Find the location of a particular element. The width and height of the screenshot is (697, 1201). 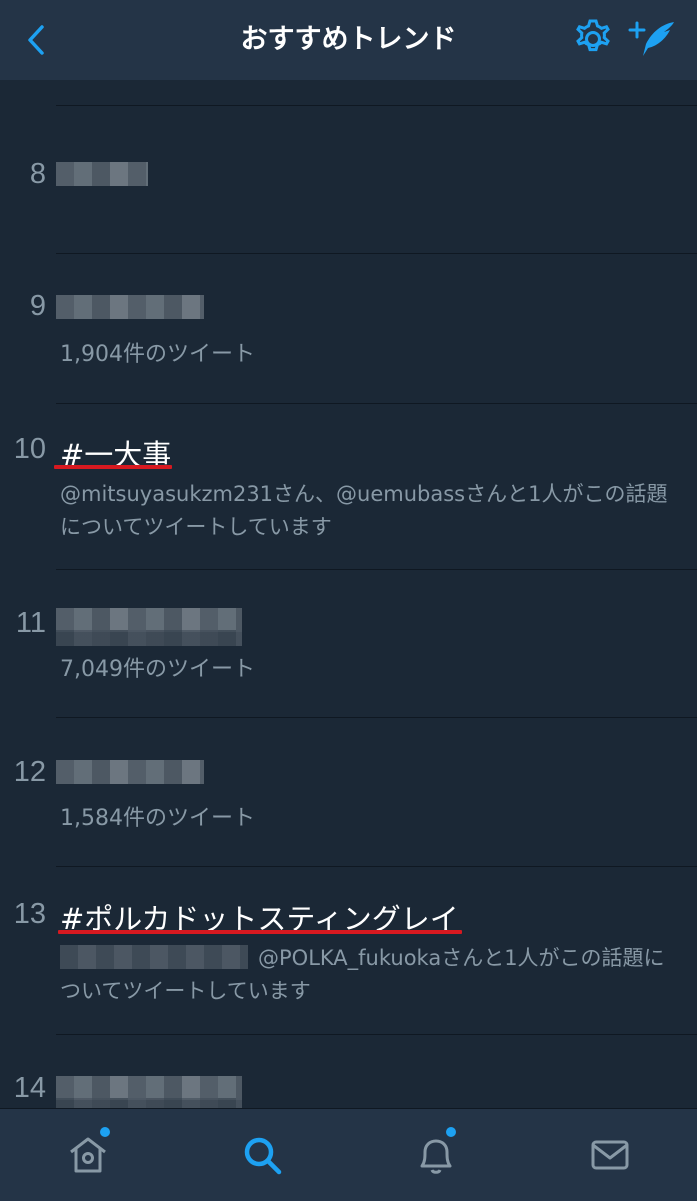

tab-search is located at coordinates (262, 1155).